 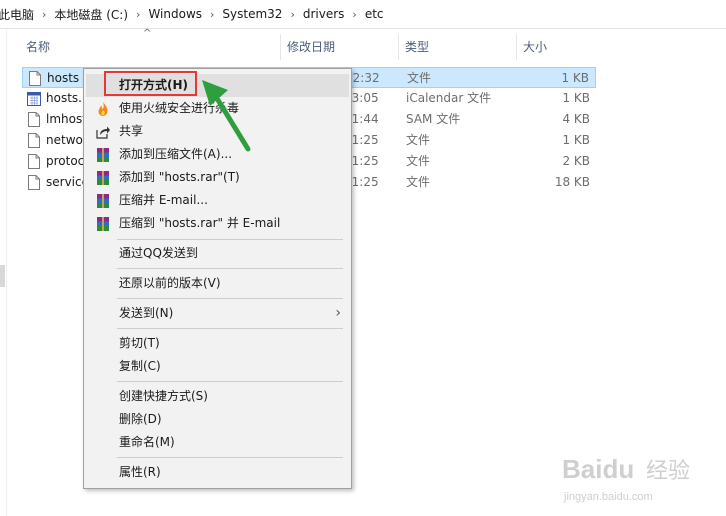 What do you see at coordinates (2, 276) in the screenshot?
I see `nav-selection-marker` at bounding box center [2, 276].